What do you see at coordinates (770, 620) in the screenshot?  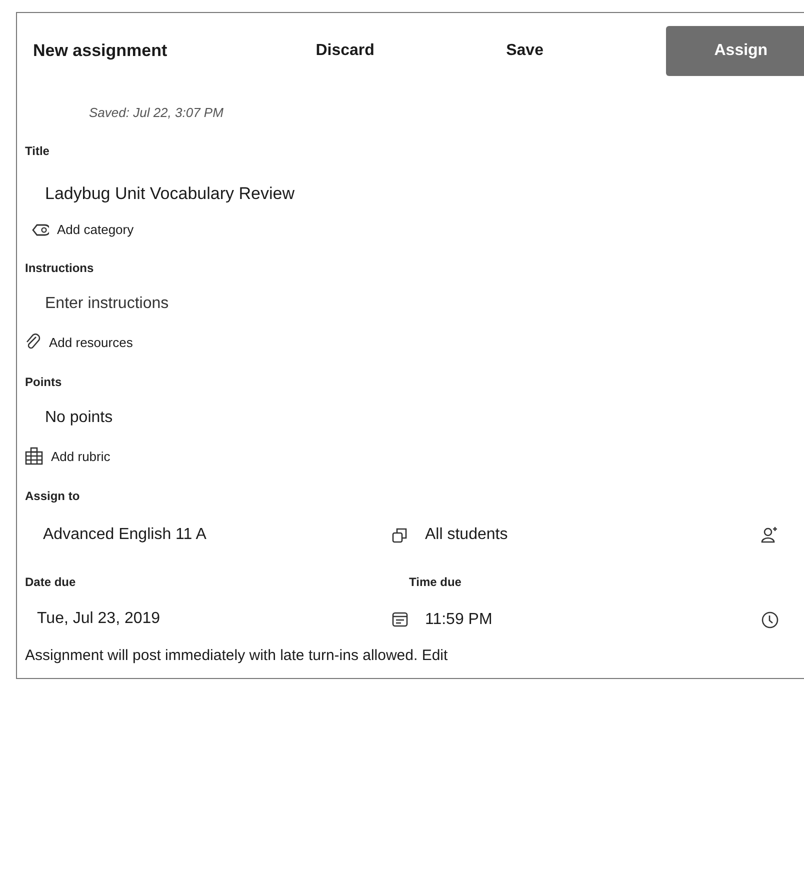 I see `clock-icon` at bounding box center [770, 620].